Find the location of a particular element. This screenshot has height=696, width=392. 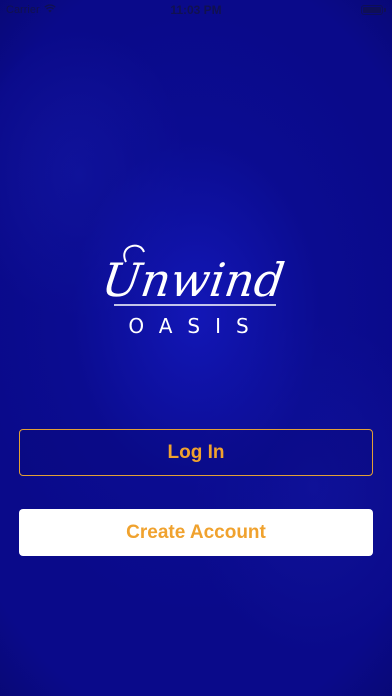

logo-subtitle: OASIS is located at coordinates (195, 326).